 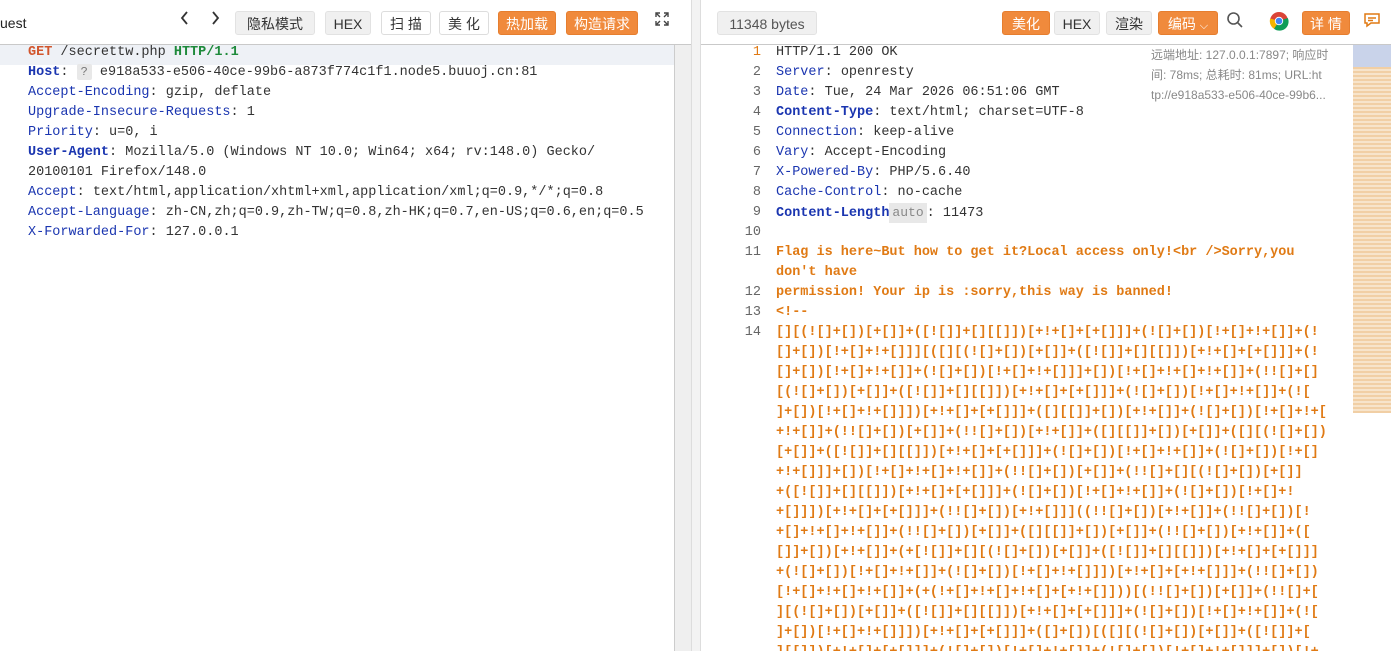 What do you see at coordinates (865, 132) in the screenshot?
I see `response-header: Connection: keep-alive` at bounding box center [865, 132].